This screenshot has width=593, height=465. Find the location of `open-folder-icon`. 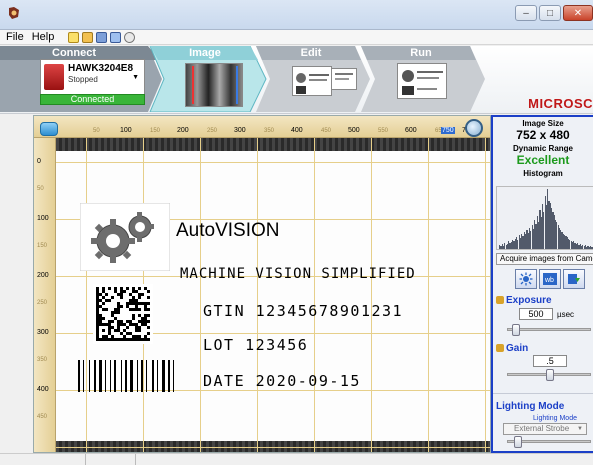

open-folder-icon is located at coordinates (88, 37).